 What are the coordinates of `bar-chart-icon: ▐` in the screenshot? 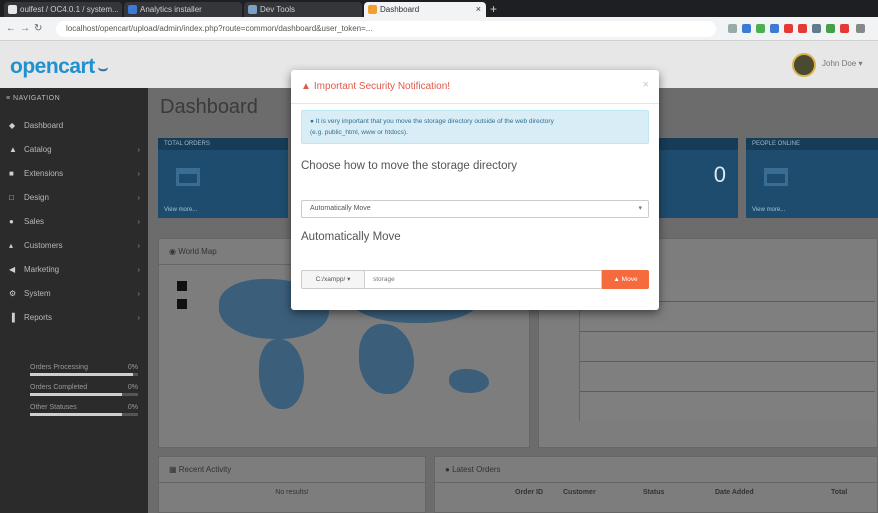 It's located at (12, 317).